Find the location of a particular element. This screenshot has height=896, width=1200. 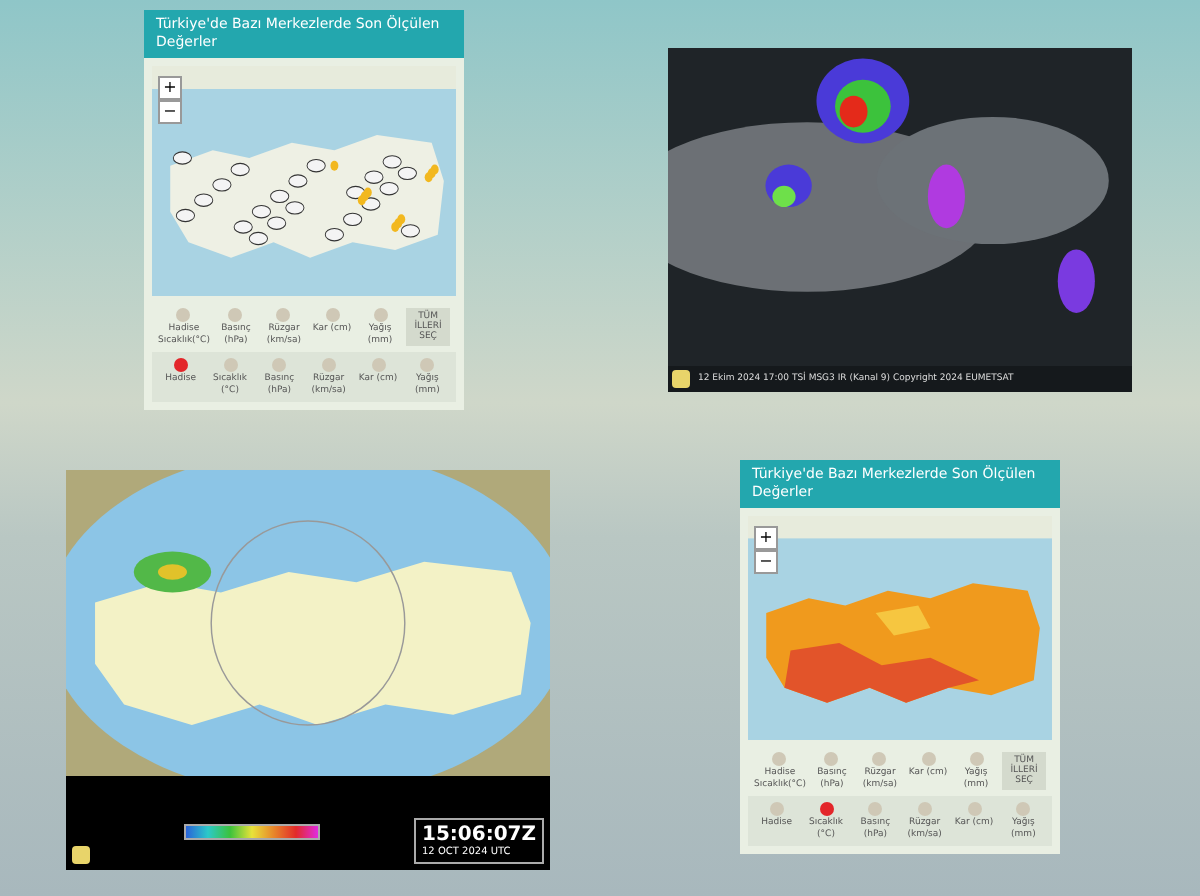

color-scale-bar is located at coordinates (252, 832).